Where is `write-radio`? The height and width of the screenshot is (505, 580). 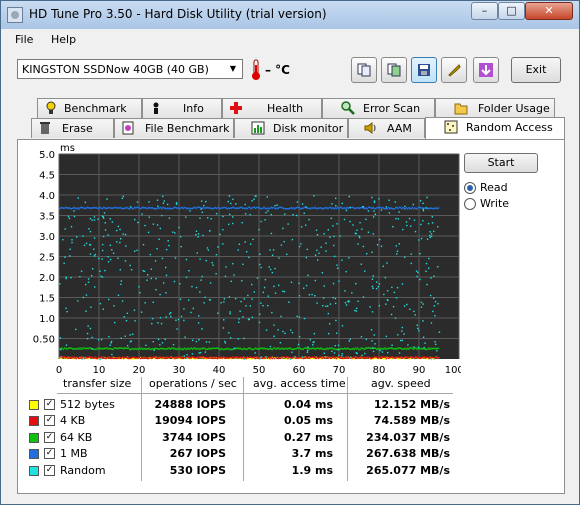 write-radio is located at coordinates (470, 204).